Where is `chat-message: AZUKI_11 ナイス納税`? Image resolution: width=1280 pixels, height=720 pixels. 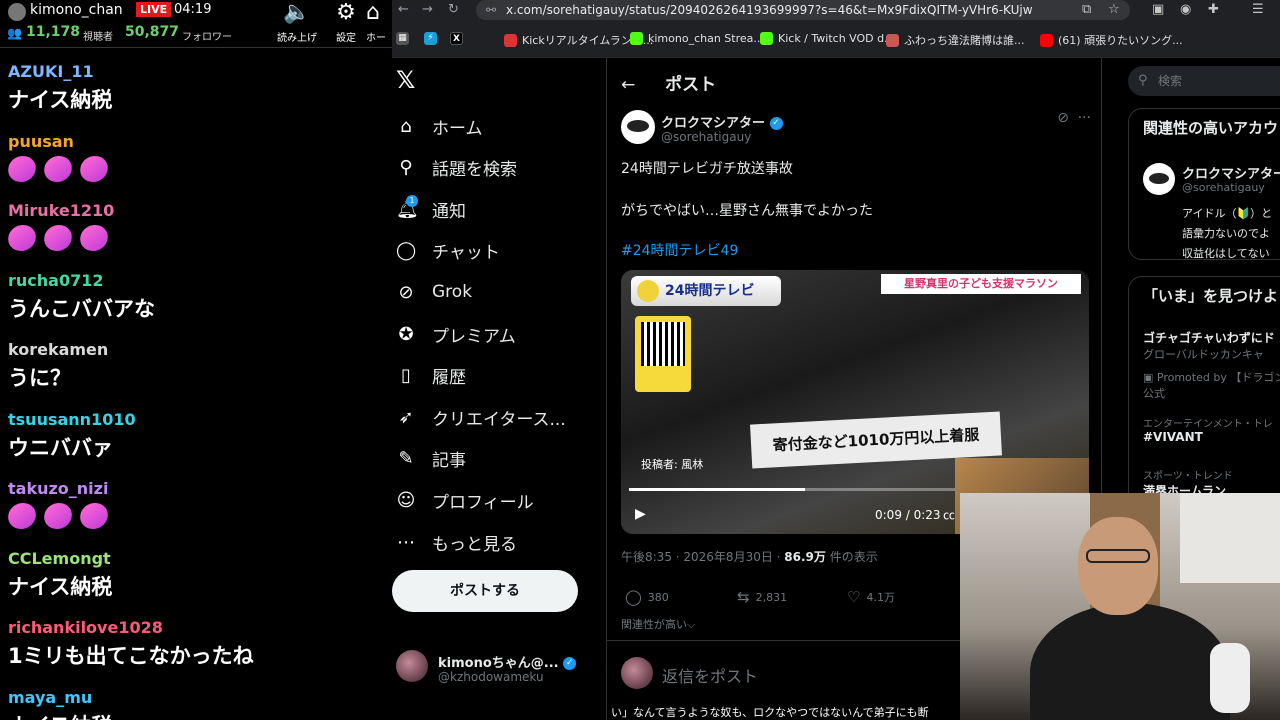 chat-message: AZUKI_11 ナイス納税 is located at coordinates (198, 95).